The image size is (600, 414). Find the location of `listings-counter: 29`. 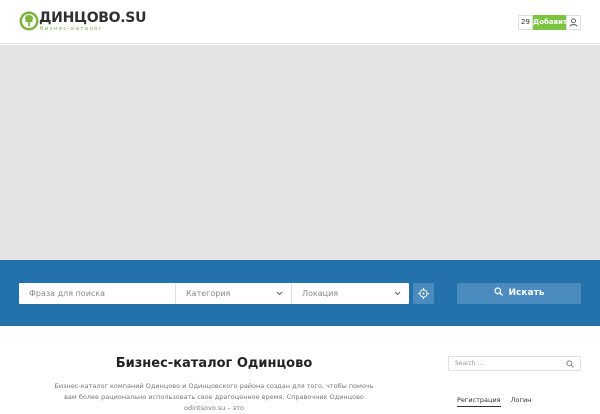

listings-counter: 29 is located at coordinates (525, 22).